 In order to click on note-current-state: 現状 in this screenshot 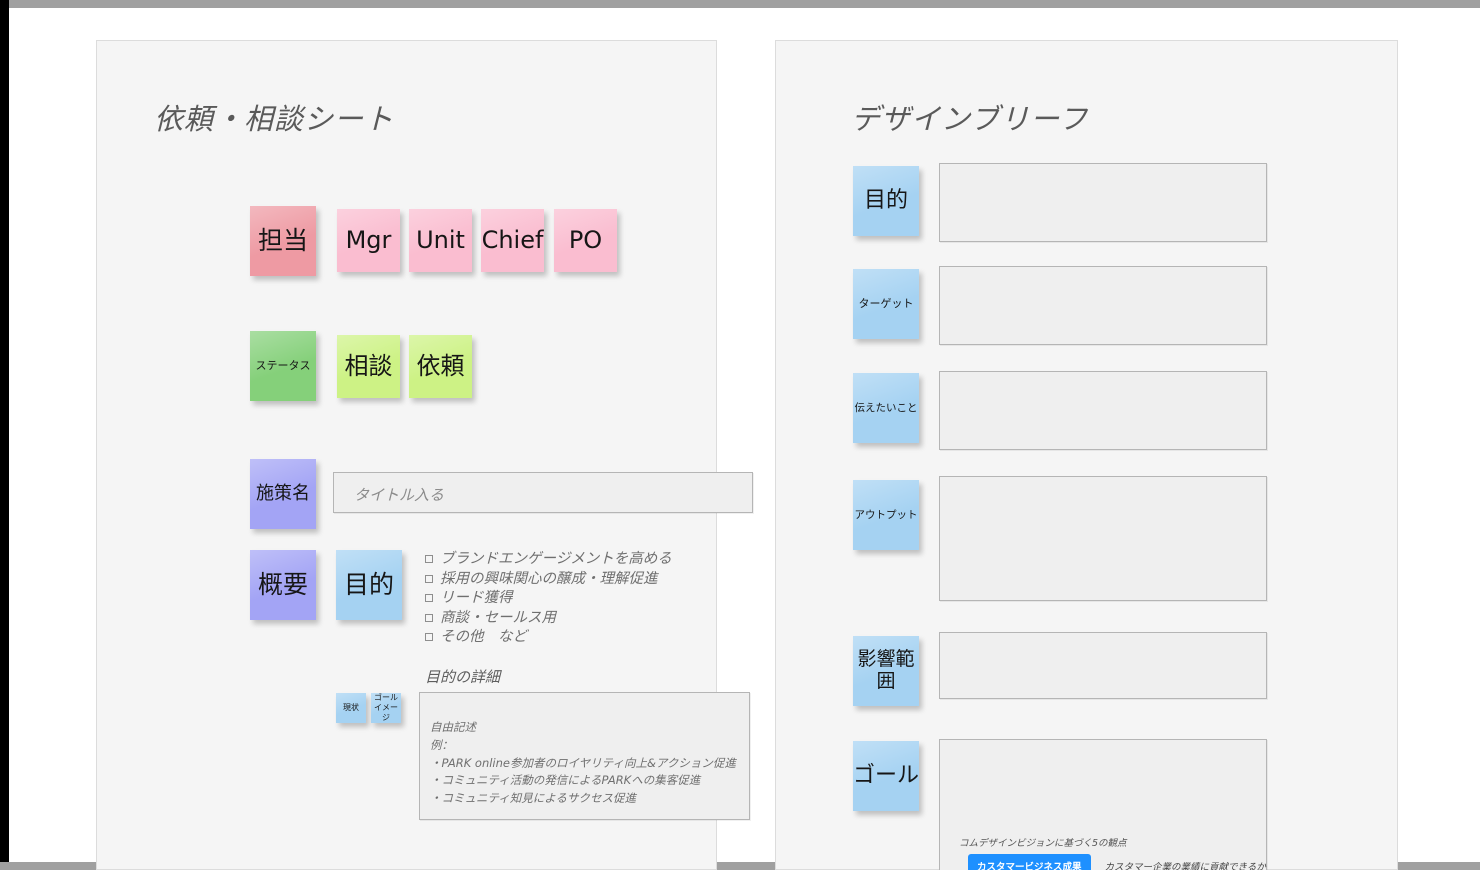, I will do `click(351, 708)`.